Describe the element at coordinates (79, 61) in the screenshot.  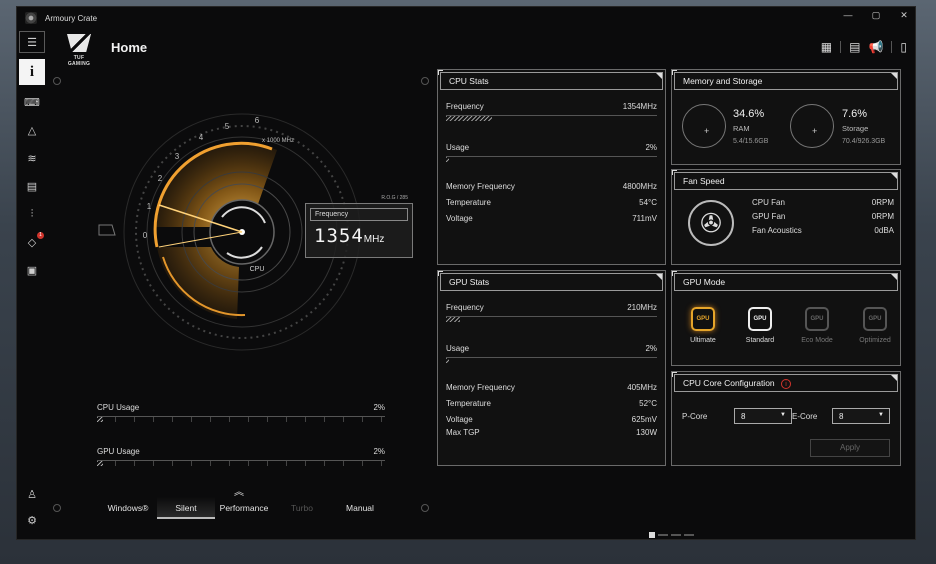
I see `brand-text: TUF GAMING` at that location.